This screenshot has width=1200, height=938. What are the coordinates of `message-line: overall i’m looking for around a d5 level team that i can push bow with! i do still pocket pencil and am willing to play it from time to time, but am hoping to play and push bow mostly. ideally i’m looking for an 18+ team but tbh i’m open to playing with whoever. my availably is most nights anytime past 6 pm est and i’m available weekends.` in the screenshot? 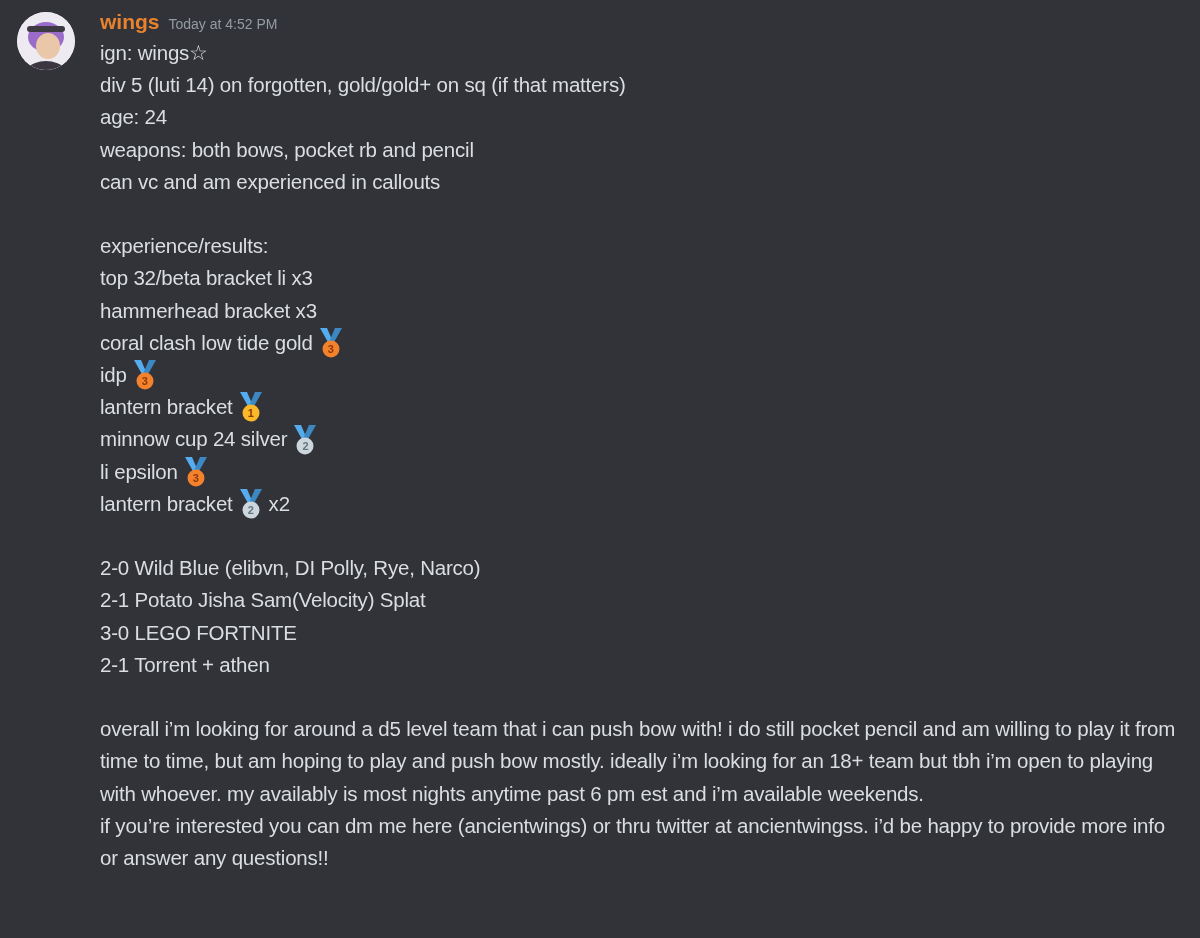 It's located at (638, 761).